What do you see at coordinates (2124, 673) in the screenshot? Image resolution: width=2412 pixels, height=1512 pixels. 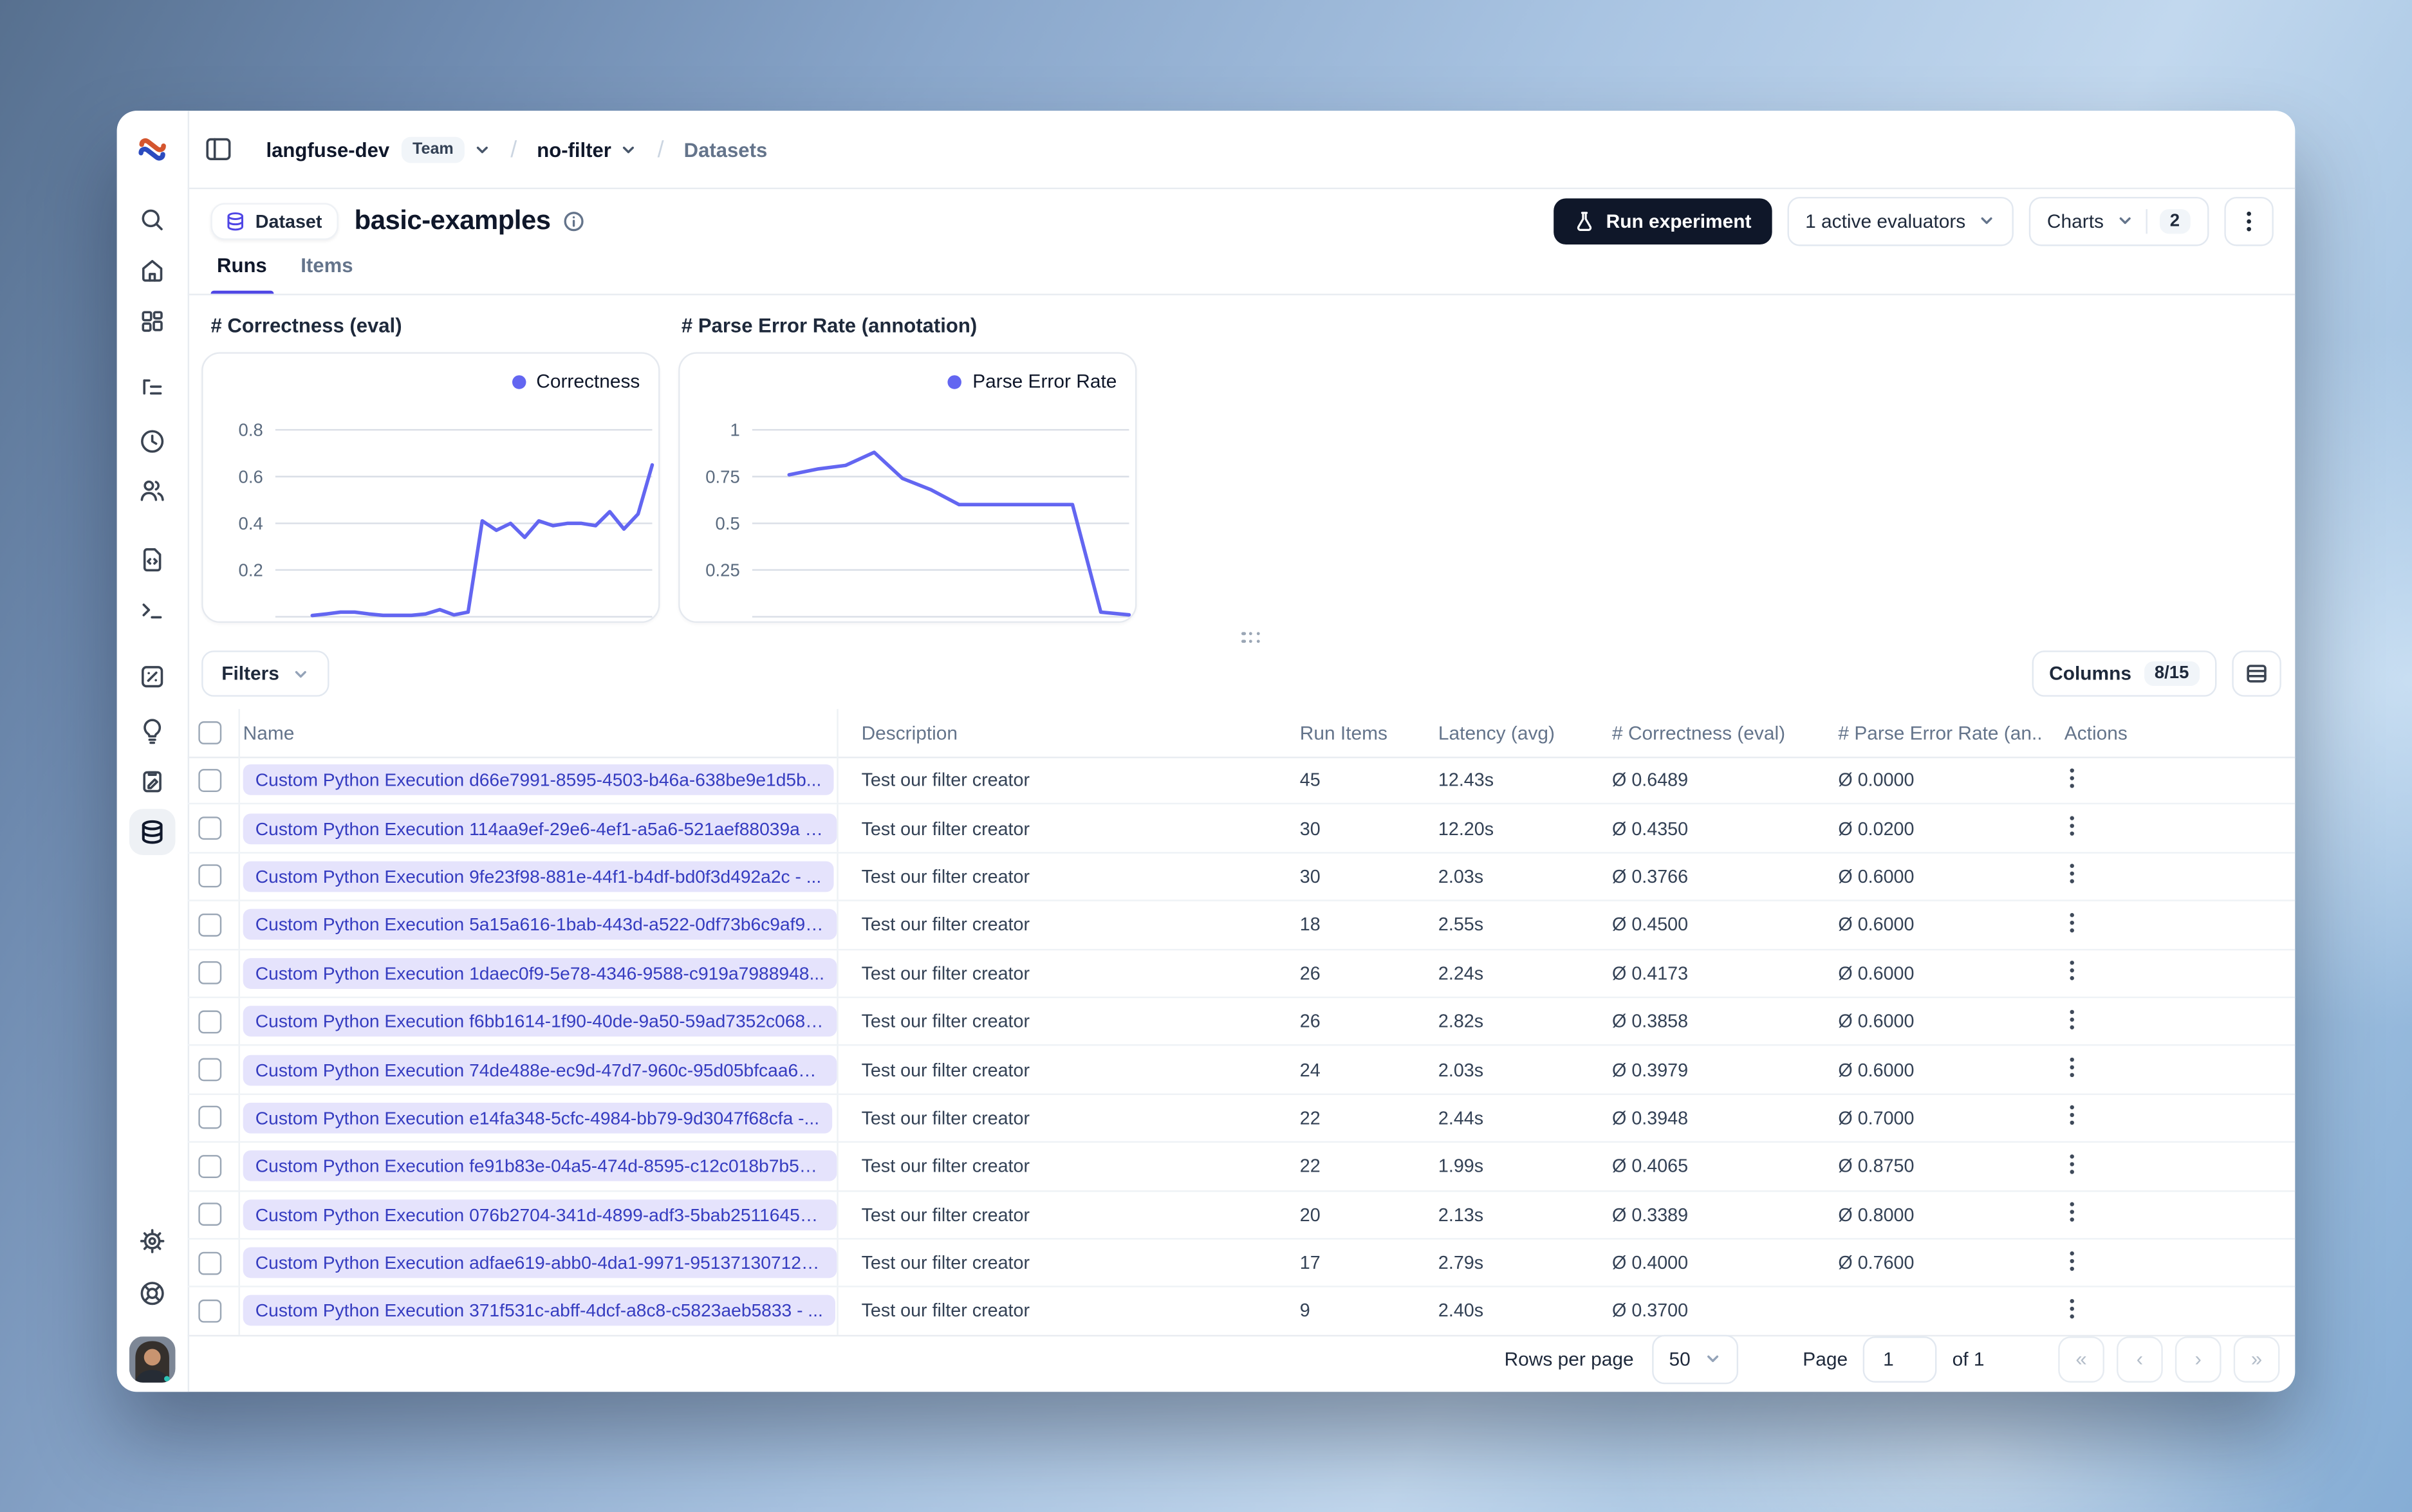 I see `columns-button: Columns 8/15` at bounding box center [2124, 673].